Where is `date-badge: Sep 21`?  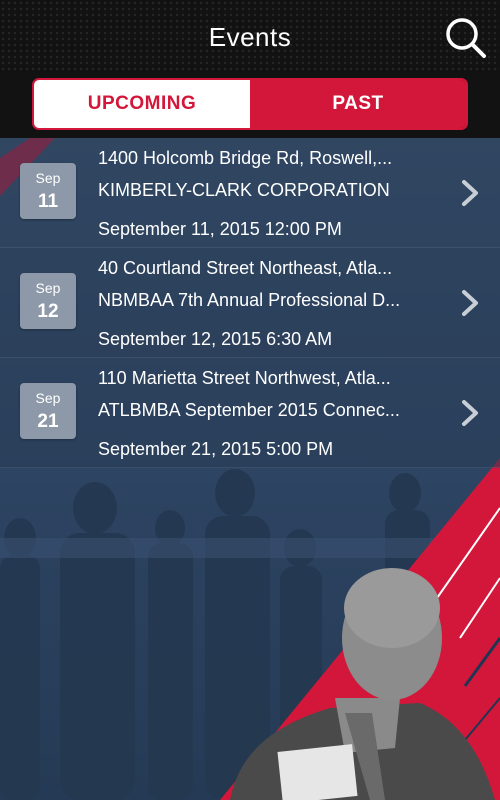
date-badge: Sep 21 is located at coordinates (48, 411).